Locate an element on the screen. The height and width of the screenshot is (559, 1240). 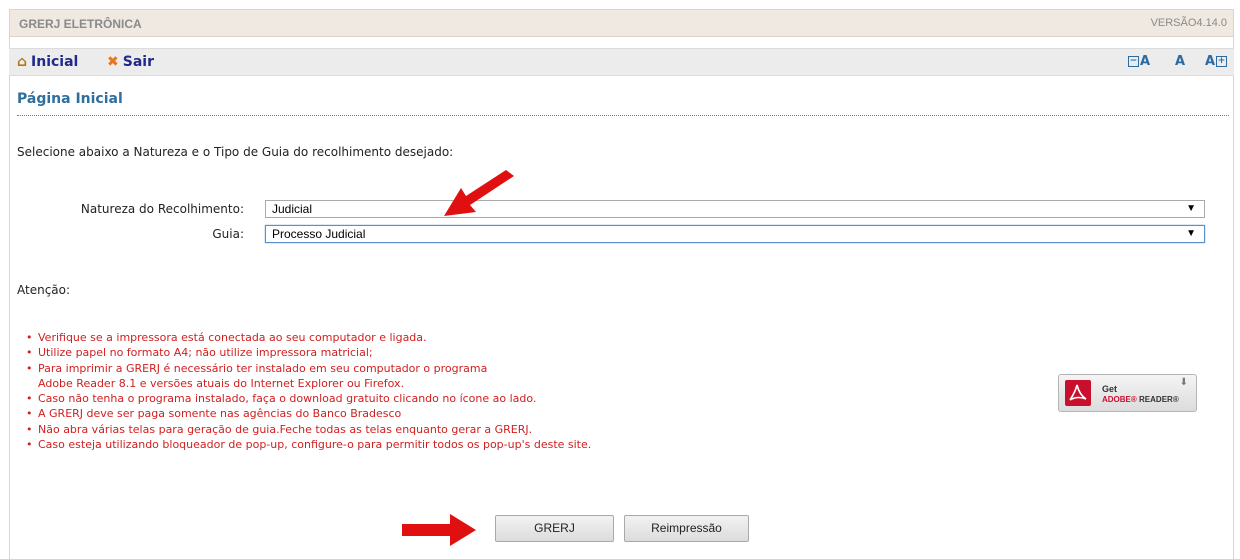
title-divider is located at coordinates (623, 115).